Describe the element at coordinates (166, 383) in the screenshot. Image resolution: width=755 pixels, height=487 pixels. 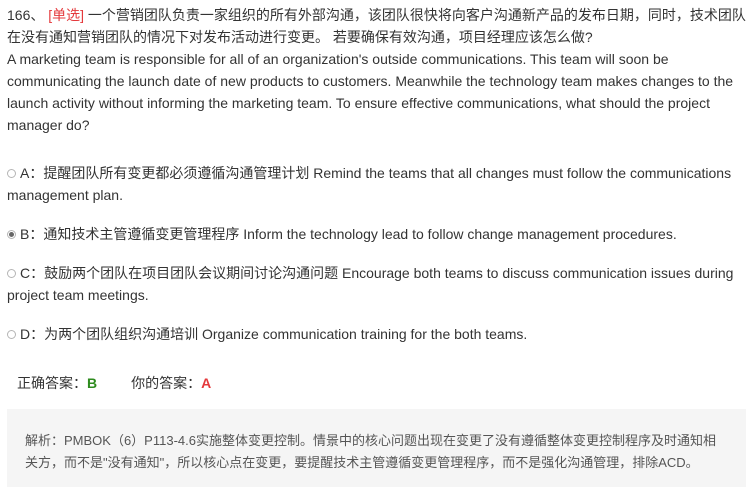
I see `your-answer-label: 你的答案：` at that location.